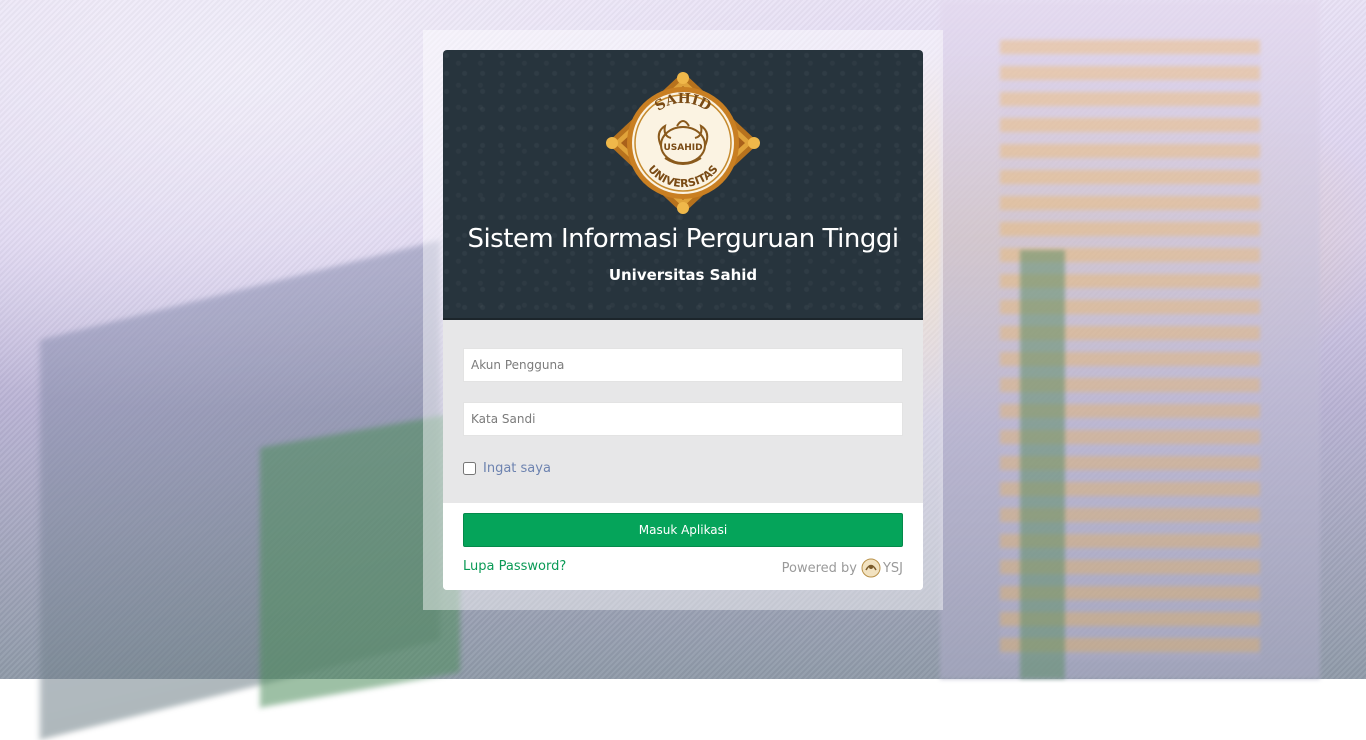 The image size is (1366, 740). What do you see at coordinates (683, 239) in the screenshot?
I see `app-title: Sistem Informasi Perguruan Tinggi` at bounding box center [683, 239].